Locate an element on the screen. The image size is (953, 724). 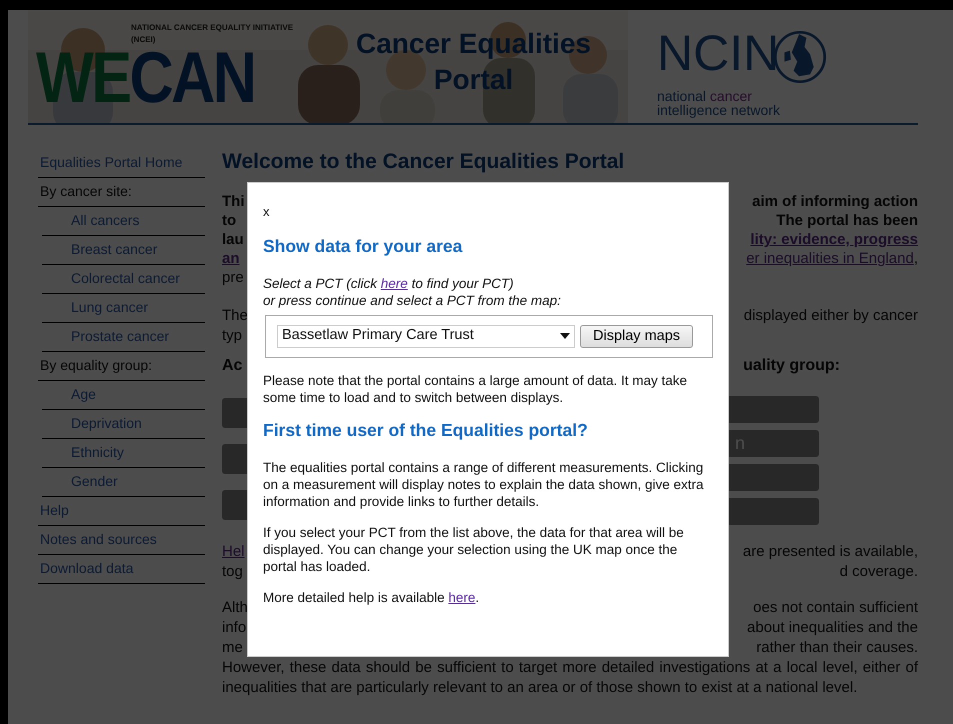
text-fragment: me is located at coordinates (232, 648).